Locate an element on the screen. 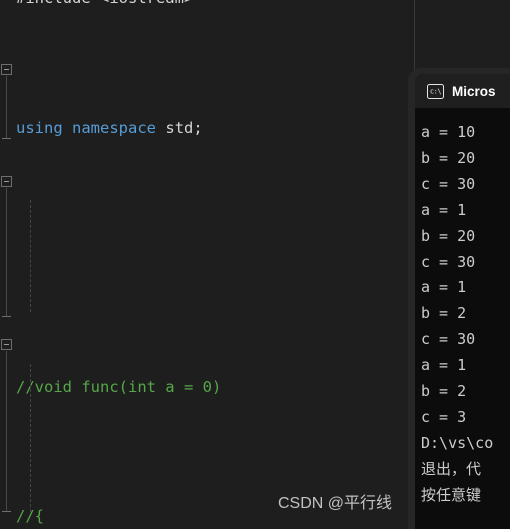 Image resolution: width=510 pixels, height=529 pixels. console-line: a = 10 is located at coordinates (448, 132).